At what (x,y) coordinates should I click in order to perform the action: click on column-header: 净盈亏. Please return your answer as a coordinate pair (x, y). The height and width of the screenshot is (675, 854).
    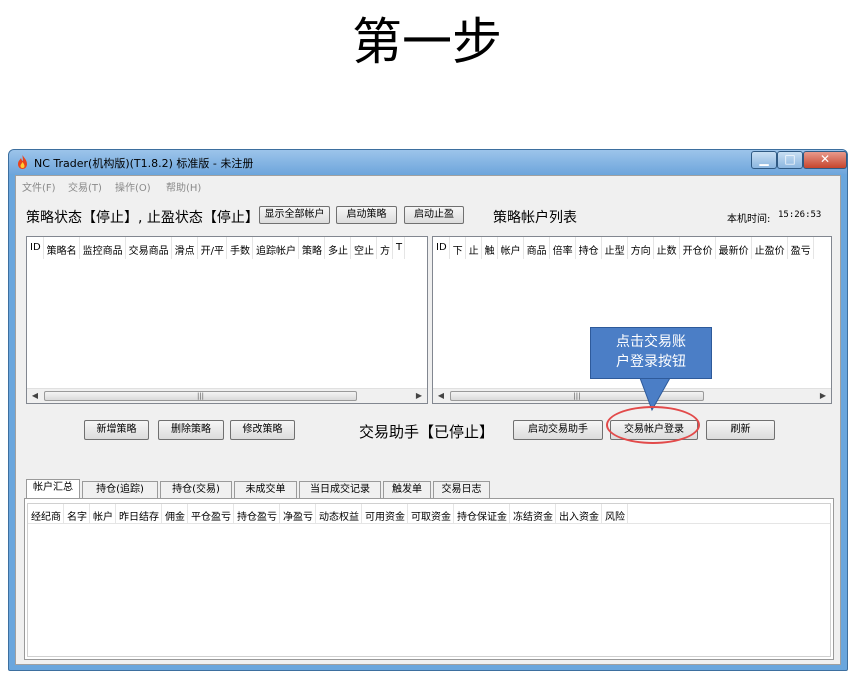
    Looking at the image, I should click on (298, 514).